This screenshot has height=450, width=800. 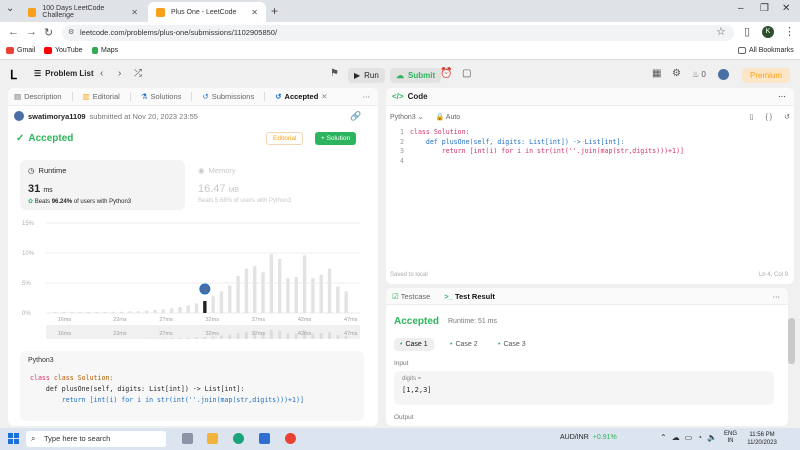 What do you see at coordinates (769, 117) in the screenshot?
I see `braces-icon: { }` at bounding box center [769, 117].